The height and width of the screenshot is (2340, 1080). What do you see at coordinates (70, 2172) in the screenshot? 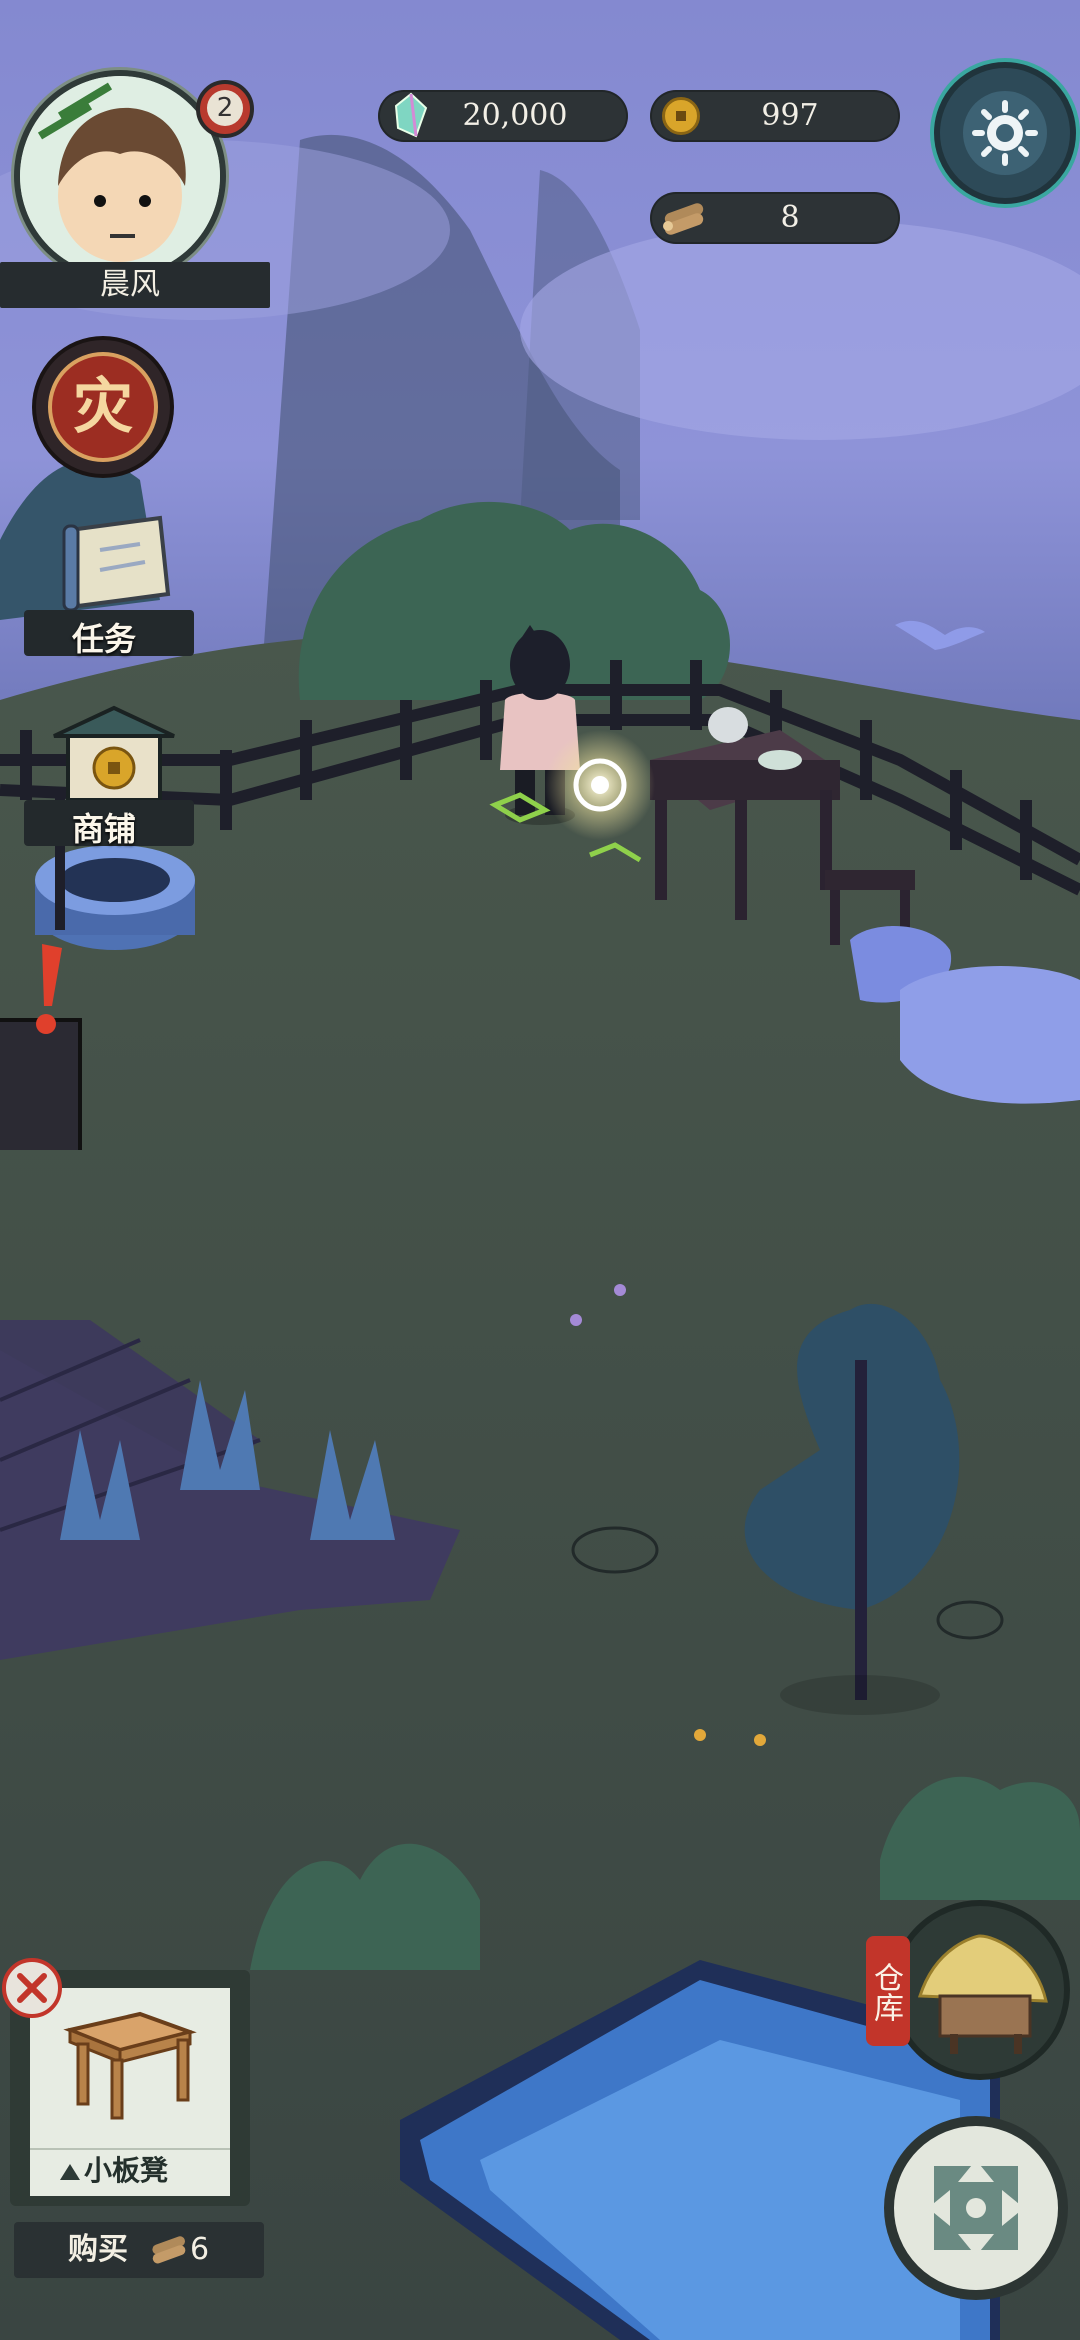
I see `mountain-icon` at bounding box center [70, 2172].